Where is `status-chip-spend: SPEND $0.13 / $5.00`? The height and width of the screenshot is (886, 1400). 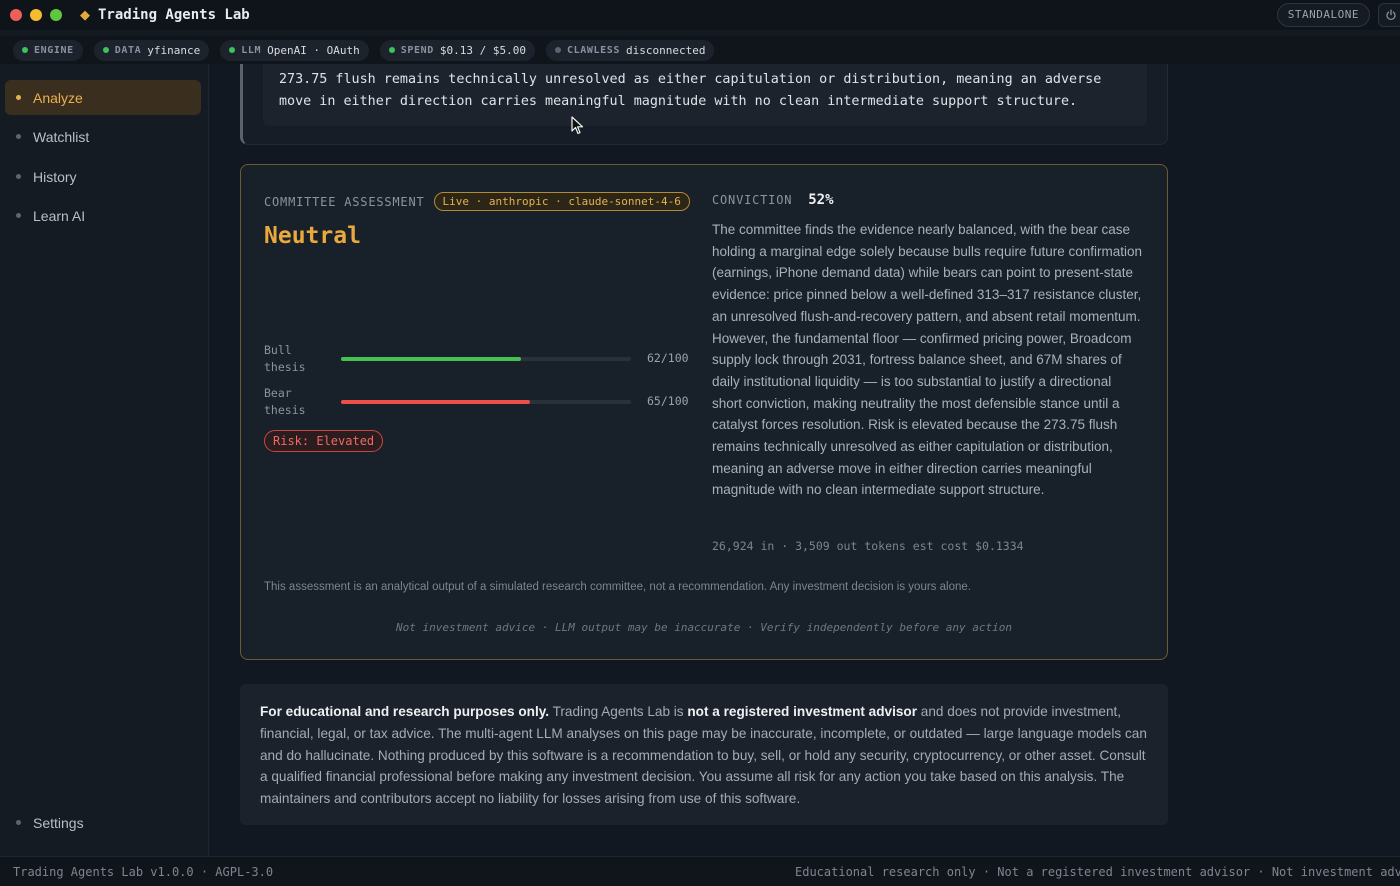 status-chip-spend: SPEND $0.13 / $5.00 is located at coordinates (457, 50).